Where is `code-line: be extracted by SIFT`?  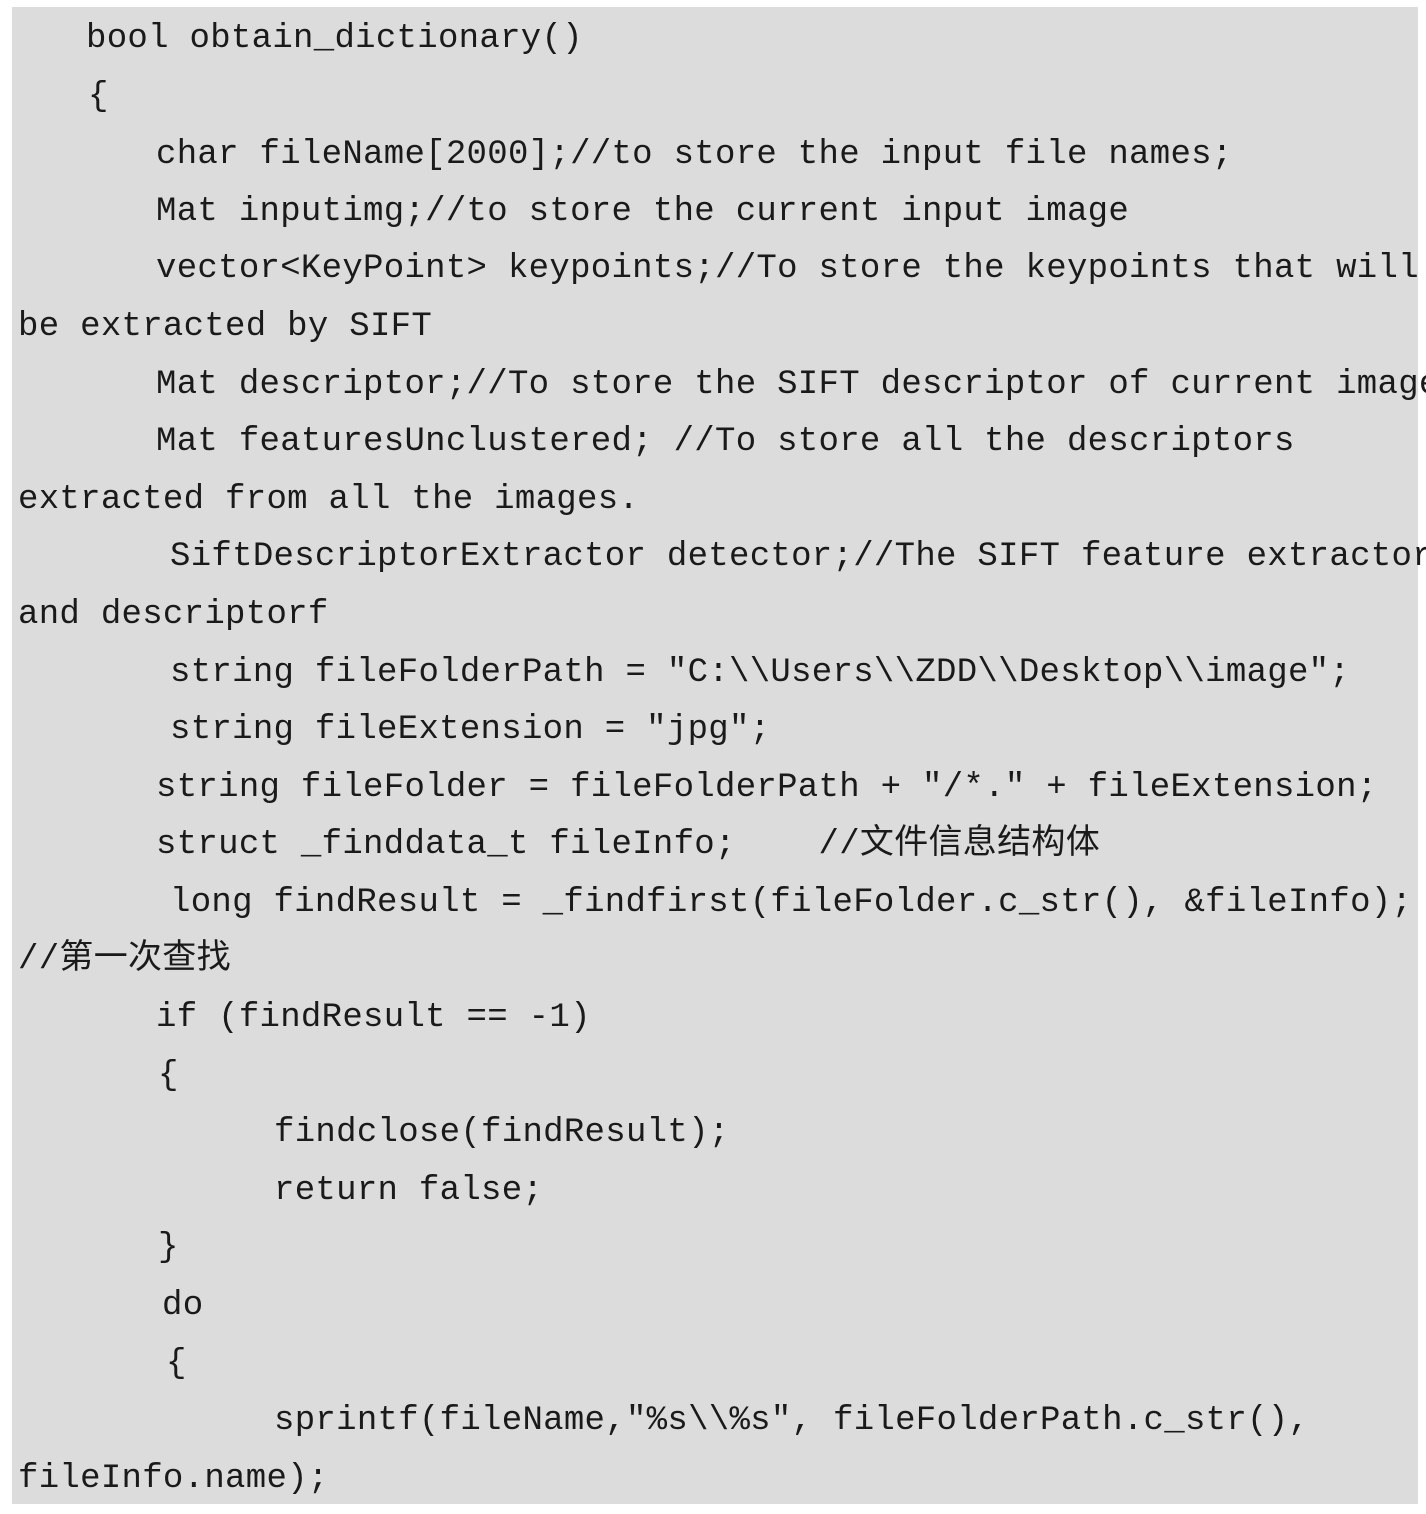 code-line: be extracted by SIFT is located at coordinates (225, 327).